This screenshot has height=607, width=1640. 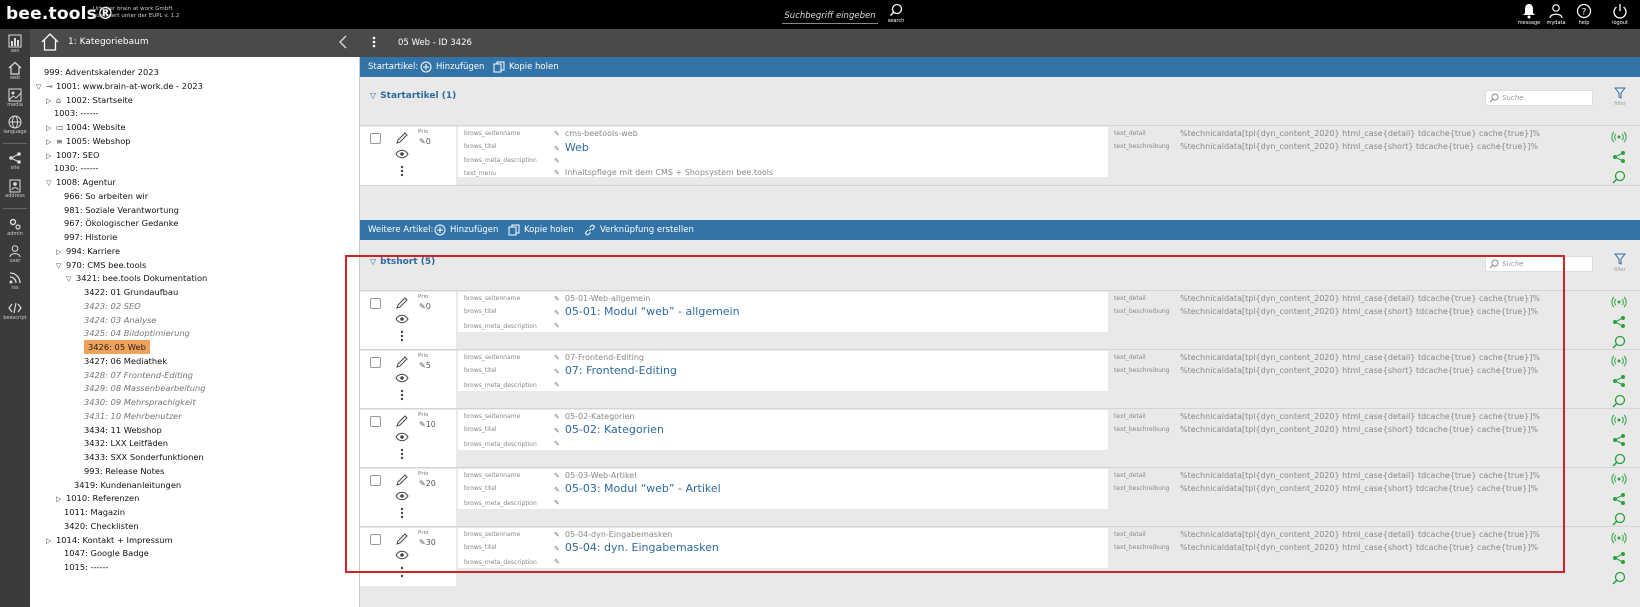 I want to click on collapse-panel-button, so click(x=343, y=44).